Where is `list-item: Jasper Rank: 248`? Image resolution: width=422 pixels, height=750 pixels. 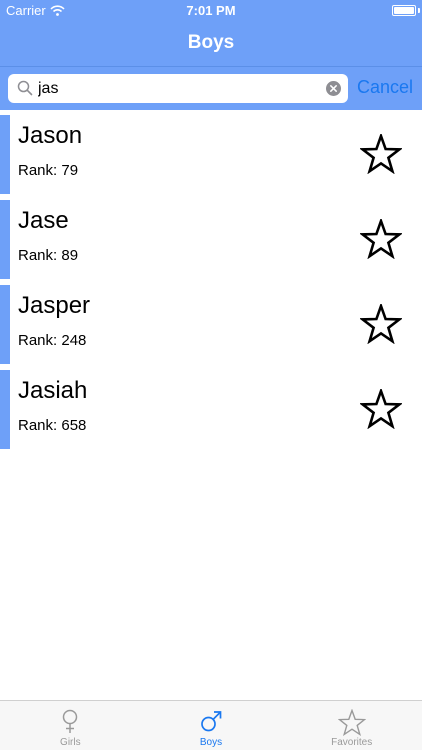 list-item: Jasper Rank: 248 is located at coordinates (211, 325).